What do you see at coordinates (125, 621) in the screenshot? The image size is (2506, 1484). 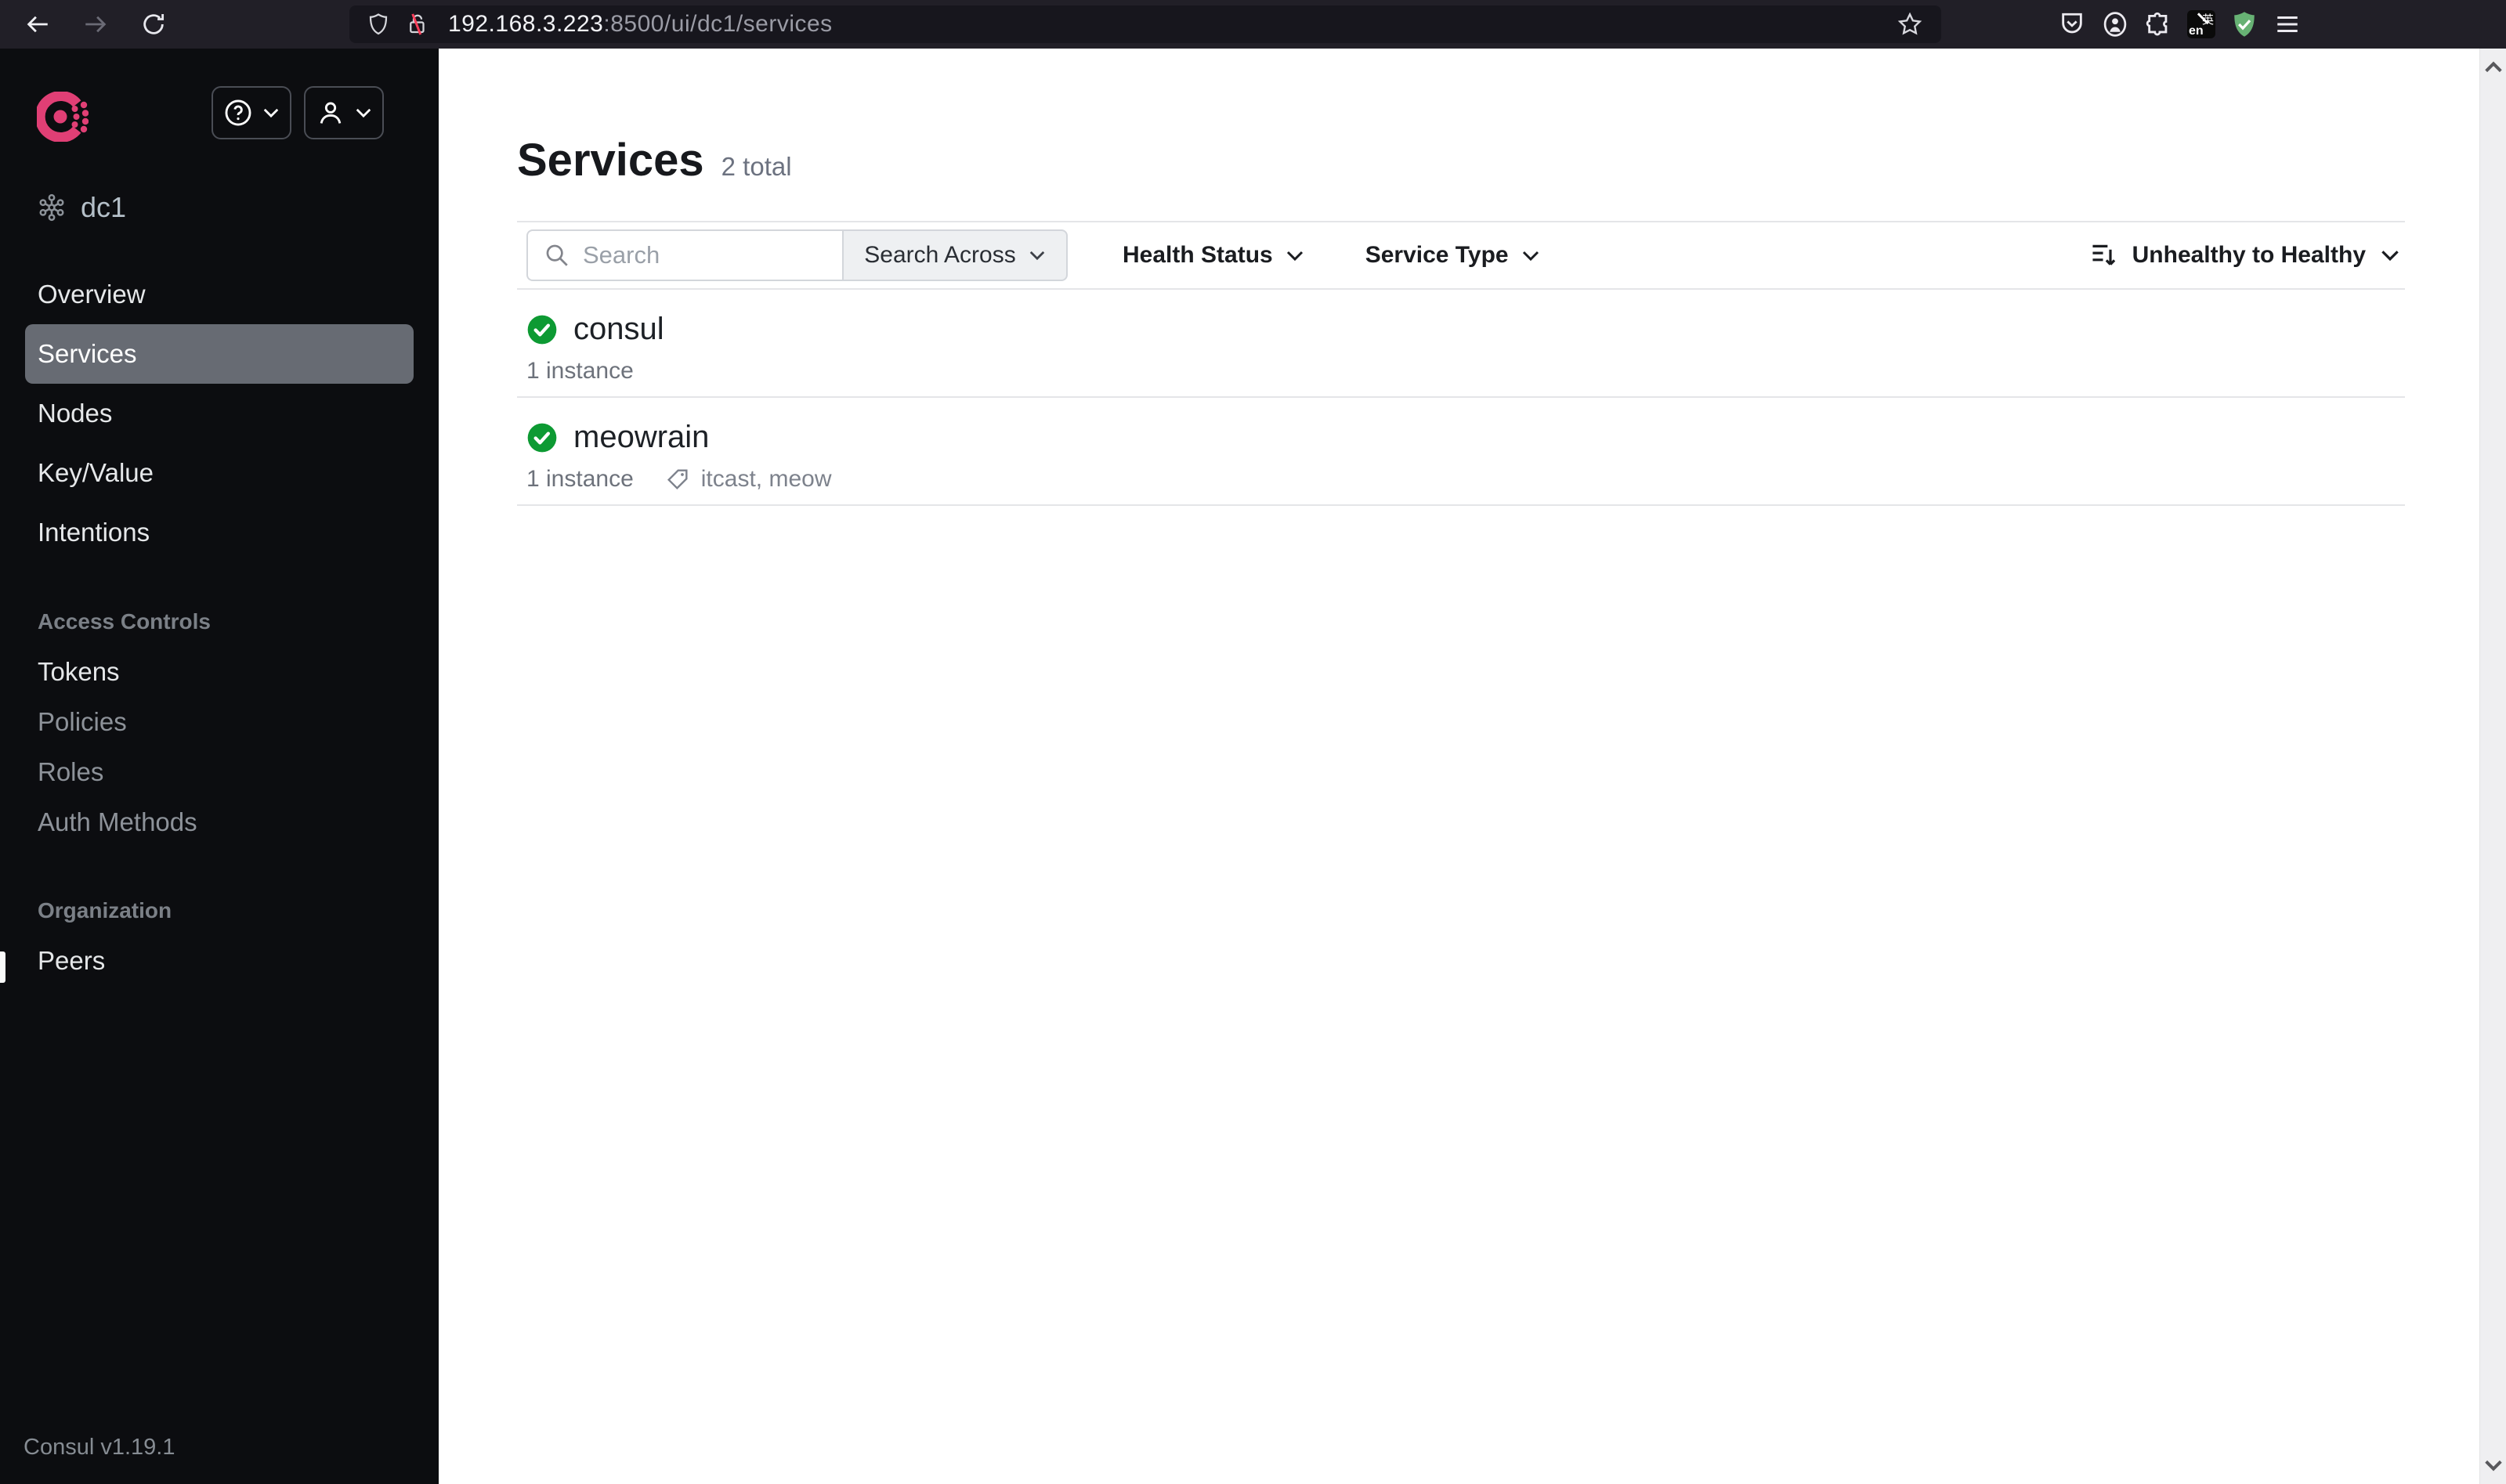 I see `section-header-access-controls: Access Controls` at bounding box center [125, 621].